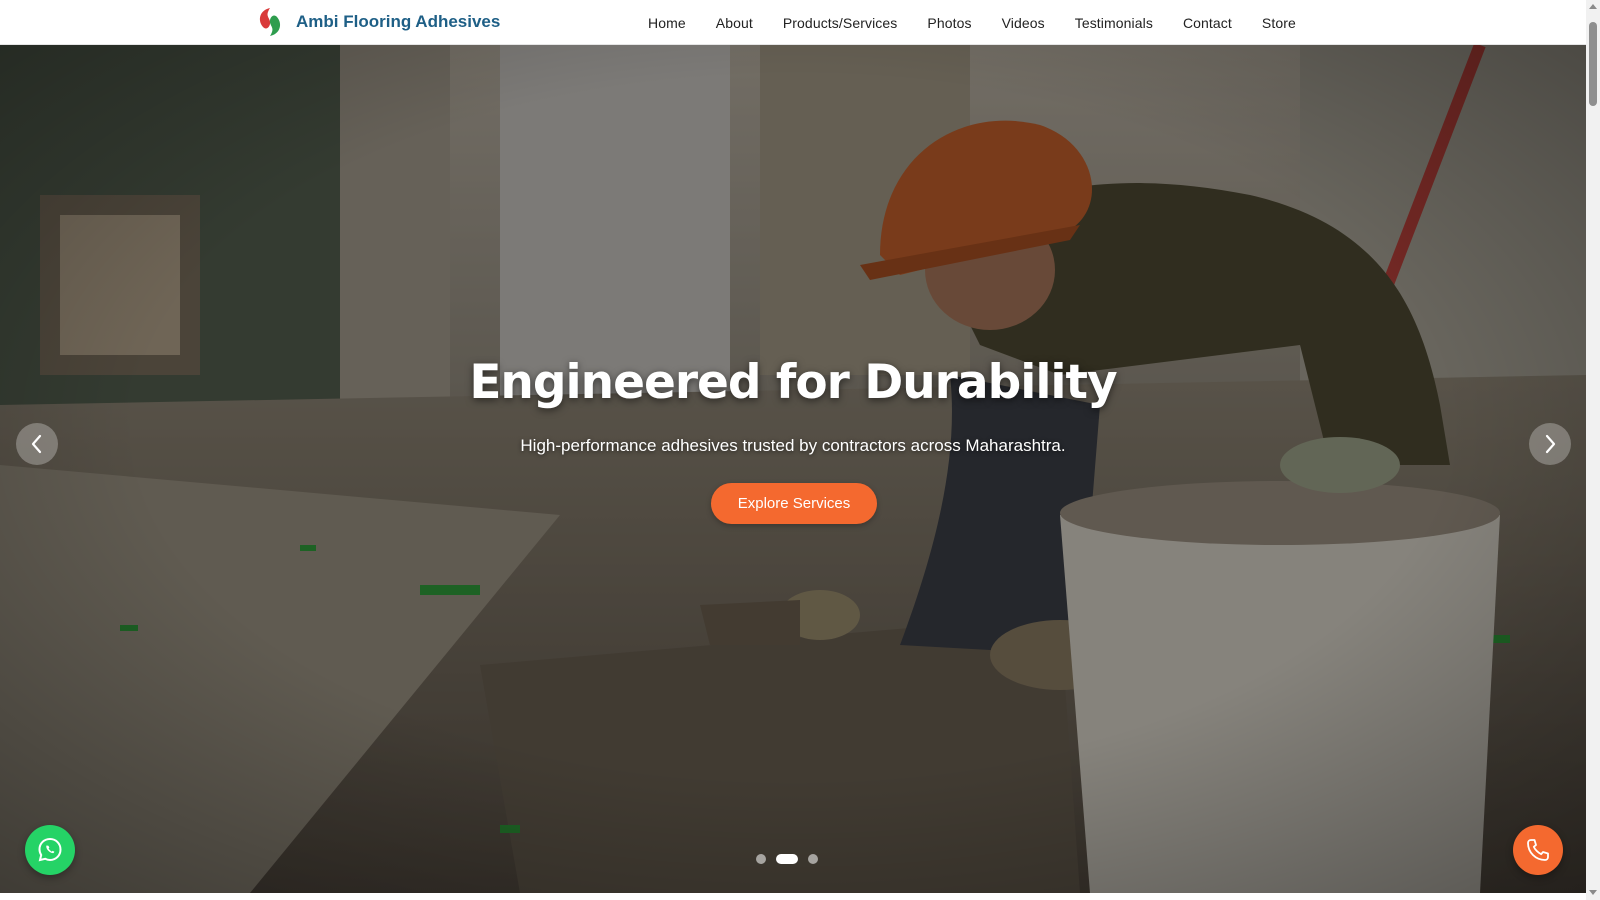 This screenshot has height=900, width=1600. I want to click on scroll-up-arrow-icon, so click(1593, 6).